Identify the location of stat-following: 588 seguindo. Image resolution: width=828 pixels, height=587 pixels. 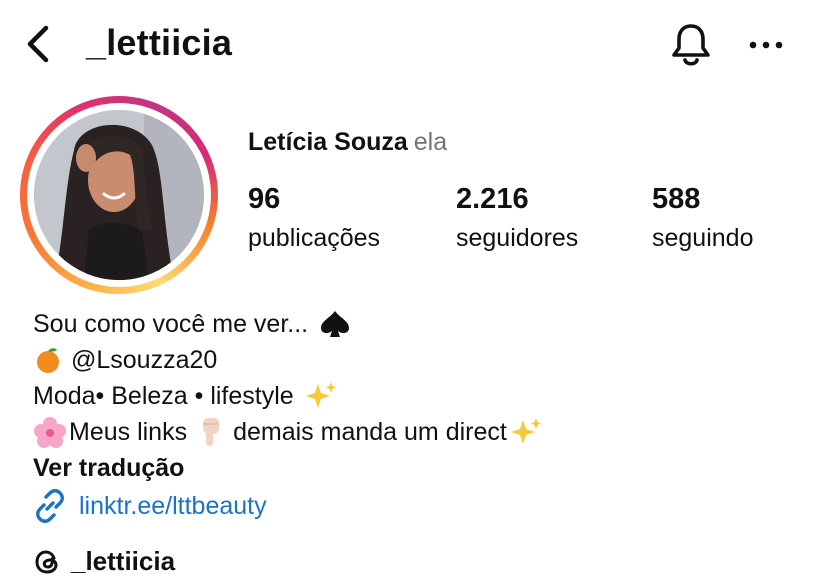
(702, 219).